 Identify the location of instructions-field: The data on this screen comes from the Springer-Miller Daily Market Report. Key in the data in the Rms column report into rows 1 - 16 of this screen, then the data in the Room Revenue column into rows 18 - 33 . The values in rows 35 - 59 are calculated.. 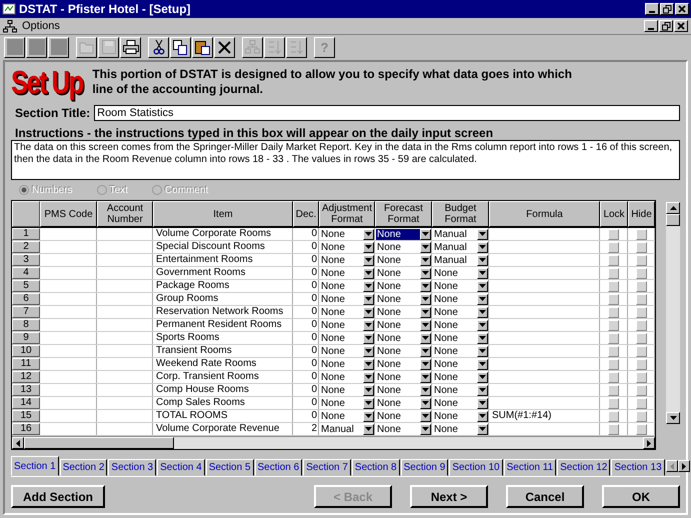
(345, 160).